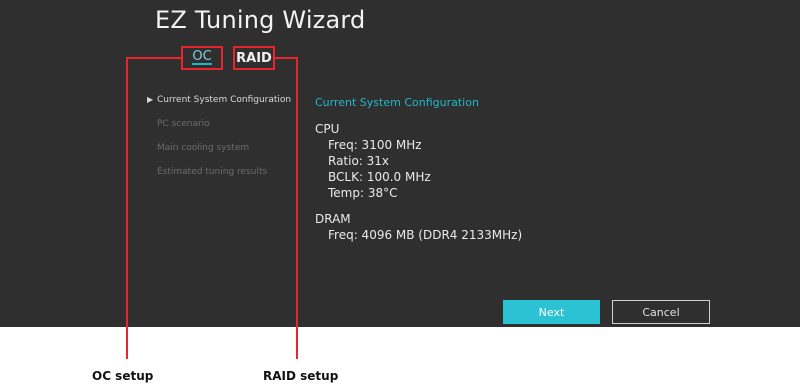  What do you see at coordinates (551, 312) in the screenshot?
I see `next-button: Next` at bounding box center [551, 312].